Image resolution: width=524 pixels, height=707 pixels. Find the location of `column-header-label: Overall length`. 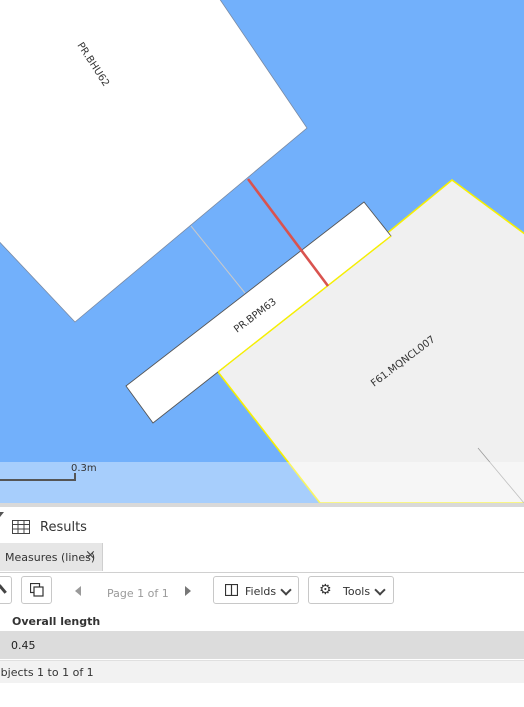

column-header-label: Overall length is located at coordinates (56, 621).